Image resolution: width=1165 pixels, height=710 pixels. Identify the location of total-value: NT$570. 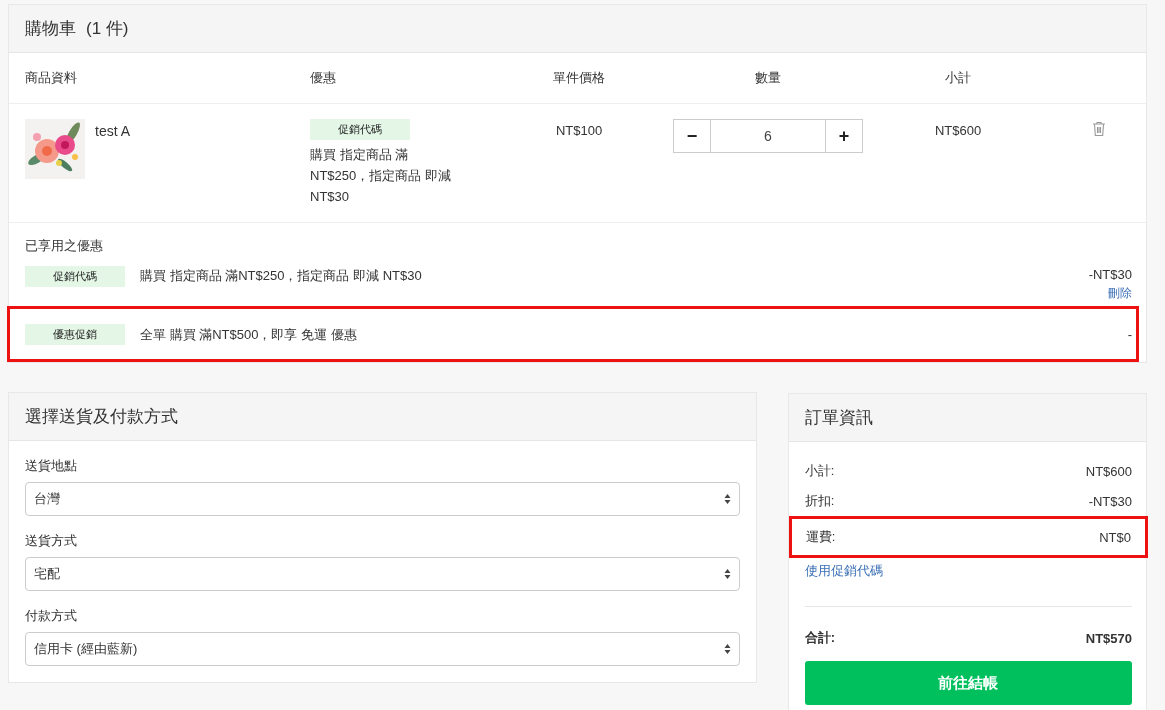
(1108, 638).